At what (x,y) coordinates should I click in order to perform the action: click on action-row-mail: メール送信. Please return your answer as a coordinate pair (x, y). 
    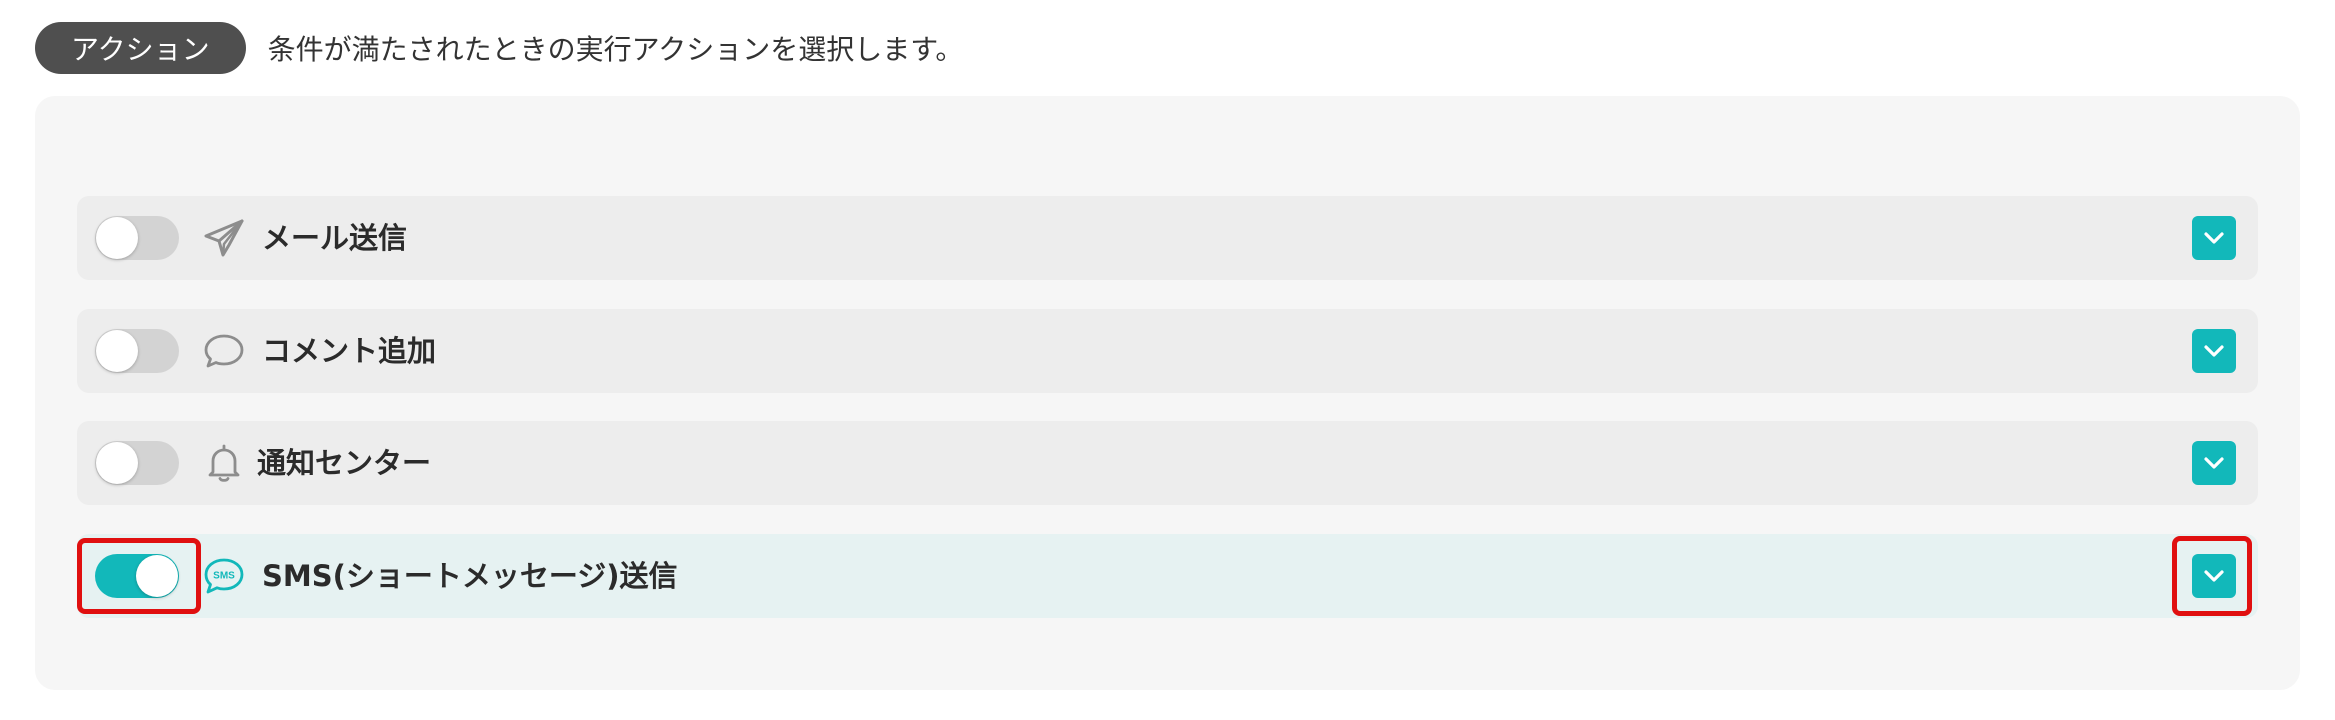
    Looking at the image, I should click on (1167, 238).